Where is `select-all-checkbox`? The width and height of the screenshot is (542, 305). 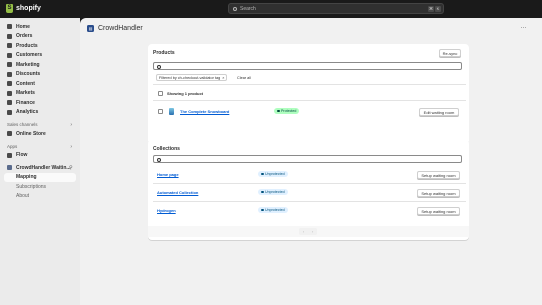 select-all-checkbox is located at coordinates (160, 93).